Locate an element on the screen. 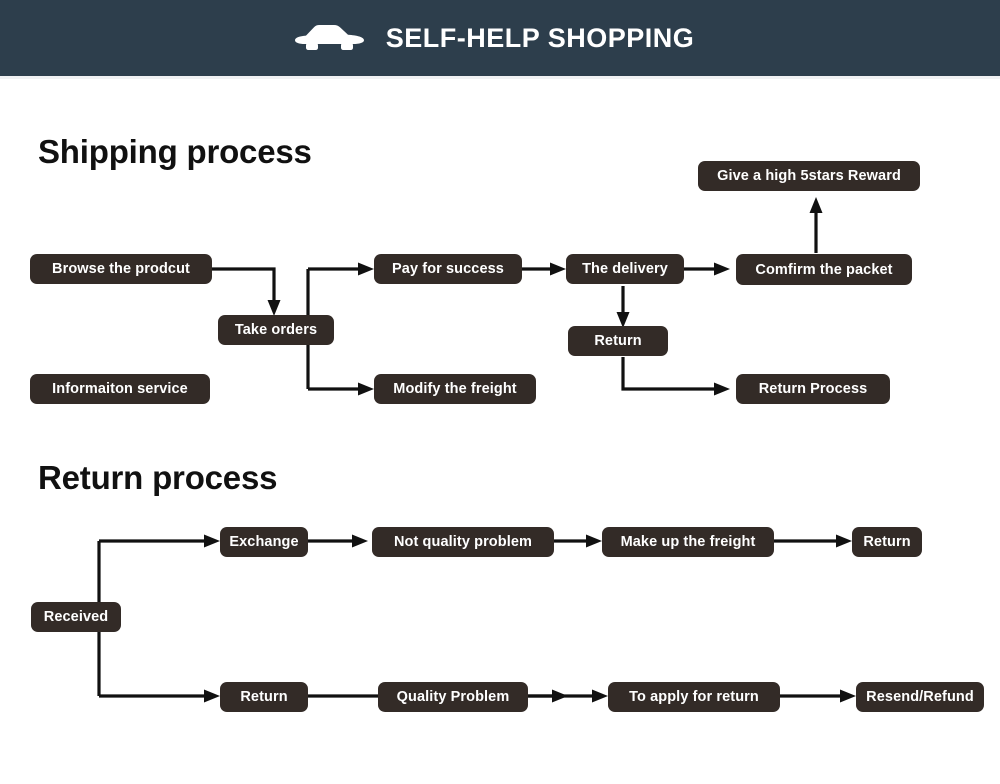 The image size is (1000, 784). node-label: Informaiton service is located at coordinates (120, 389).